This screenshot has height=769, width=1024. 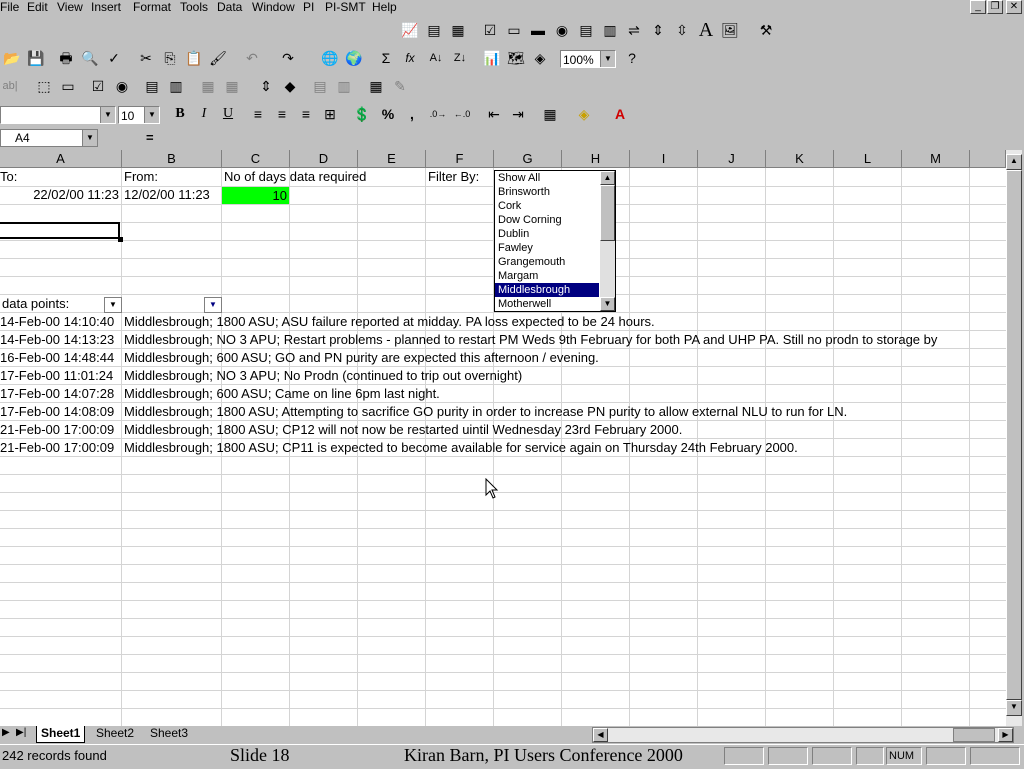 What do you see at coordinates (344, 86) in the screenshot?
I see `view-code-icon: ▥` at bounding box center [344, 86].